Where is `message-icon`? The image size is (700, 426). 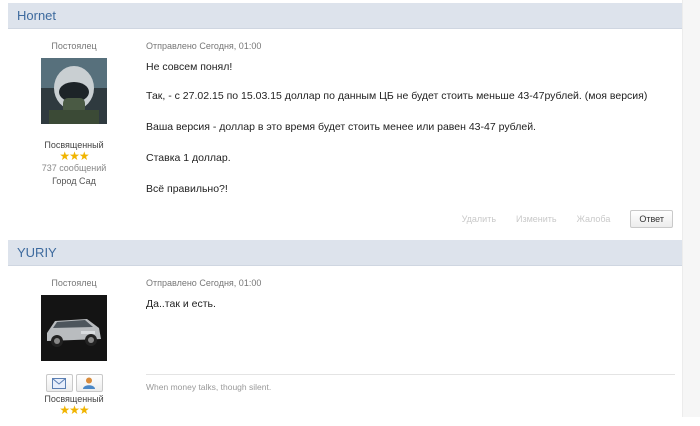
message-icon is located at coordinates (59, 383).